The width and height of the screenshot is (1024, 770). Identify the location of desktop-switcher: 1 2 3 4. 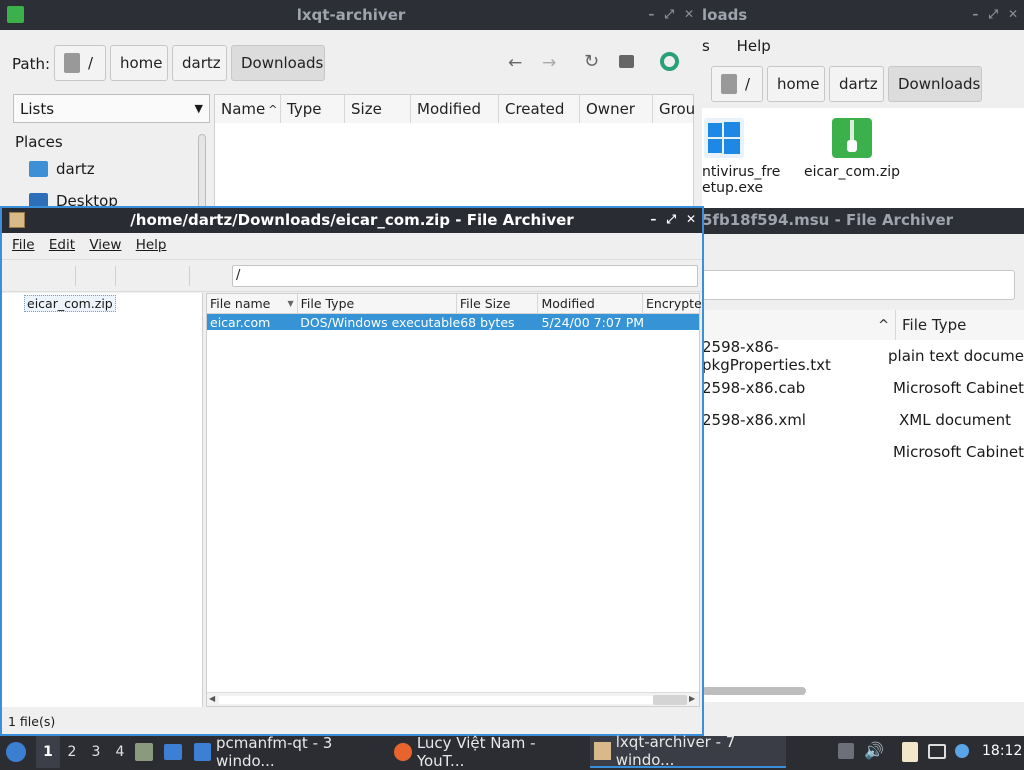
(84, 752).